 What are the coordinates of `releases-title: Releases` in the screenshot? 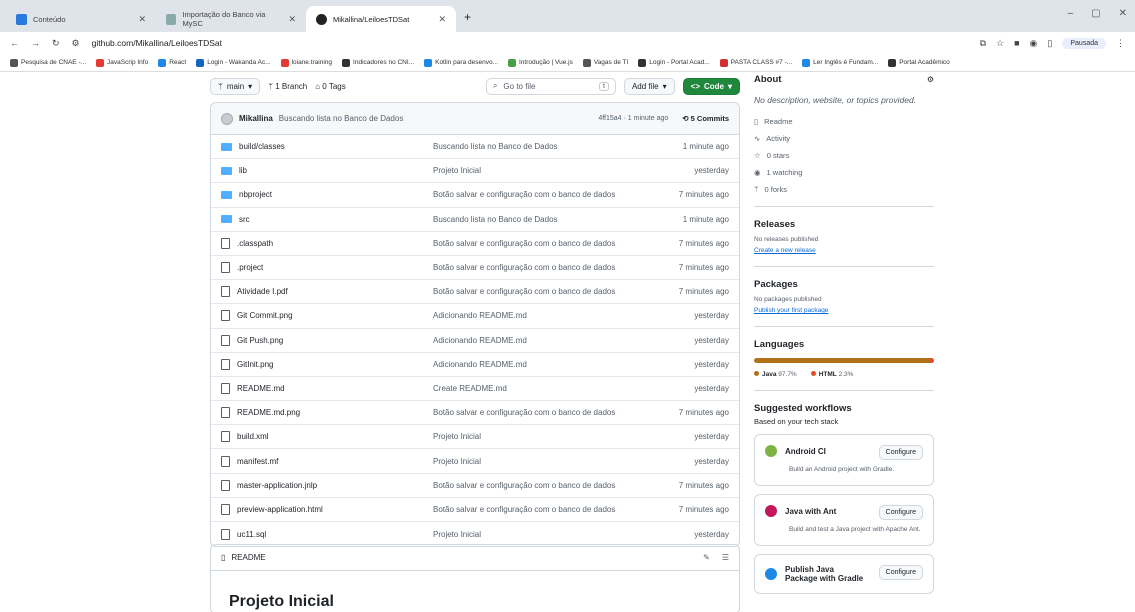 It's located at (844, 224).